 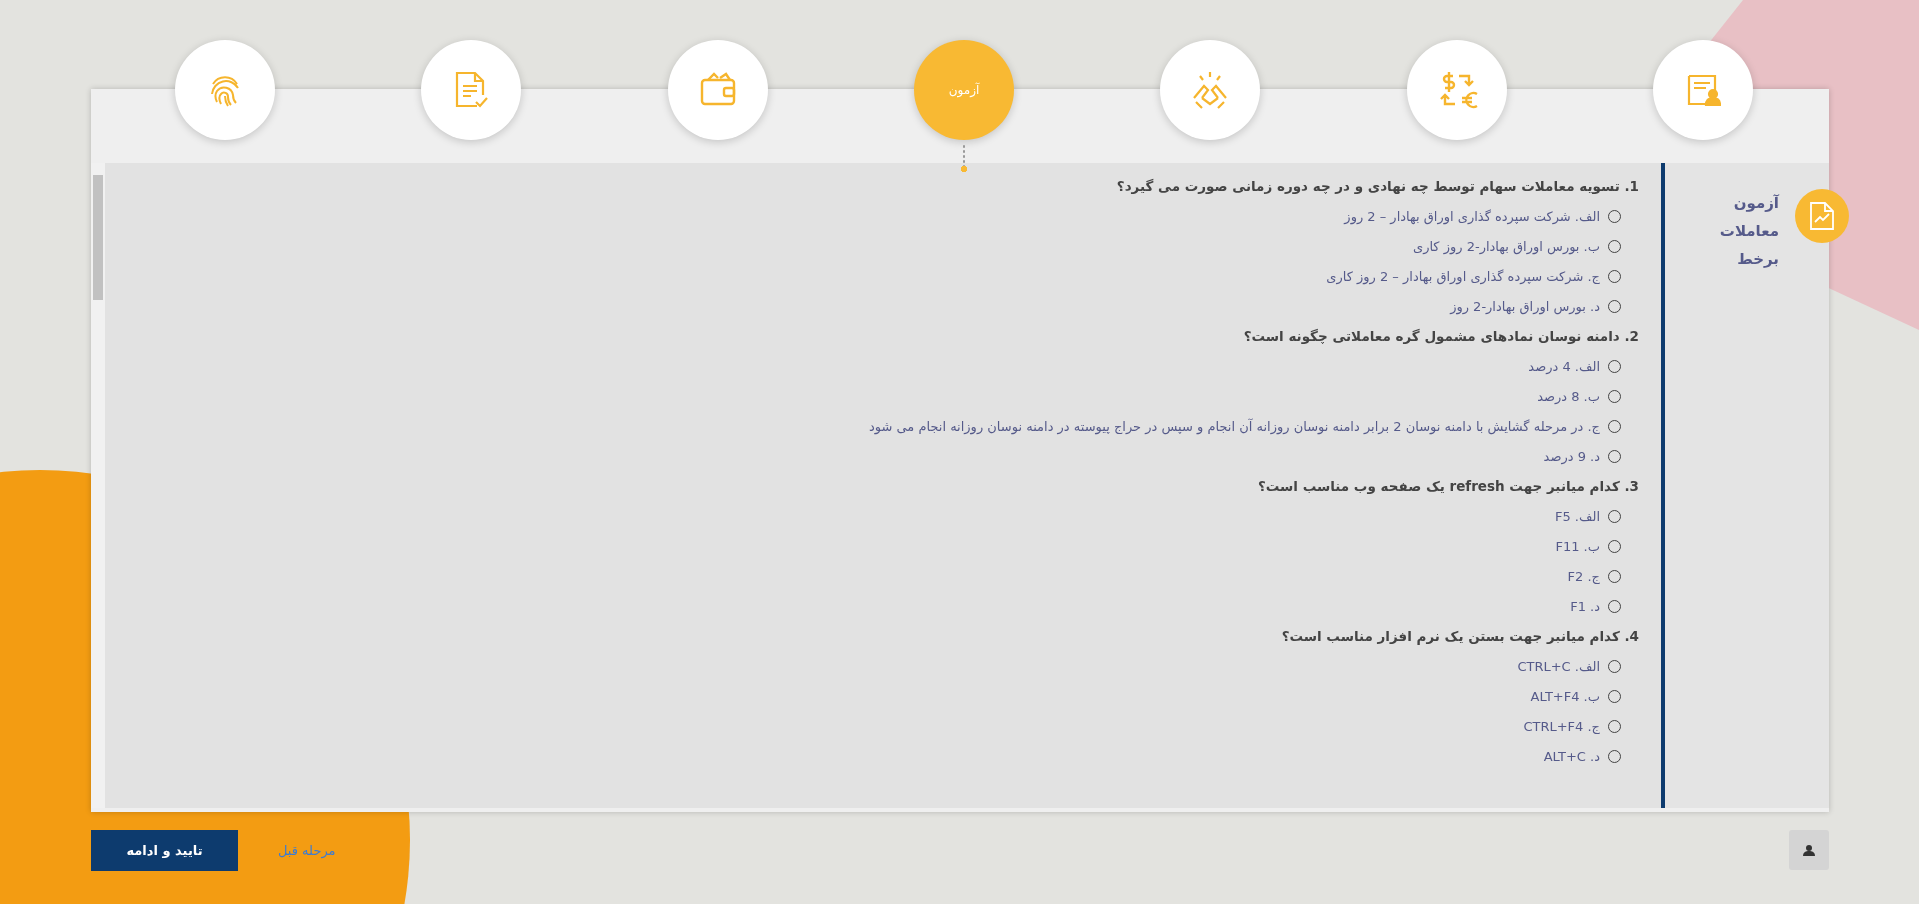 What do you see at coordinates (1544, 306) in the screenshot?
I see `answer-option: د. بورس اوراق بهادار-2 روز` at bounding box center [1544, 306].